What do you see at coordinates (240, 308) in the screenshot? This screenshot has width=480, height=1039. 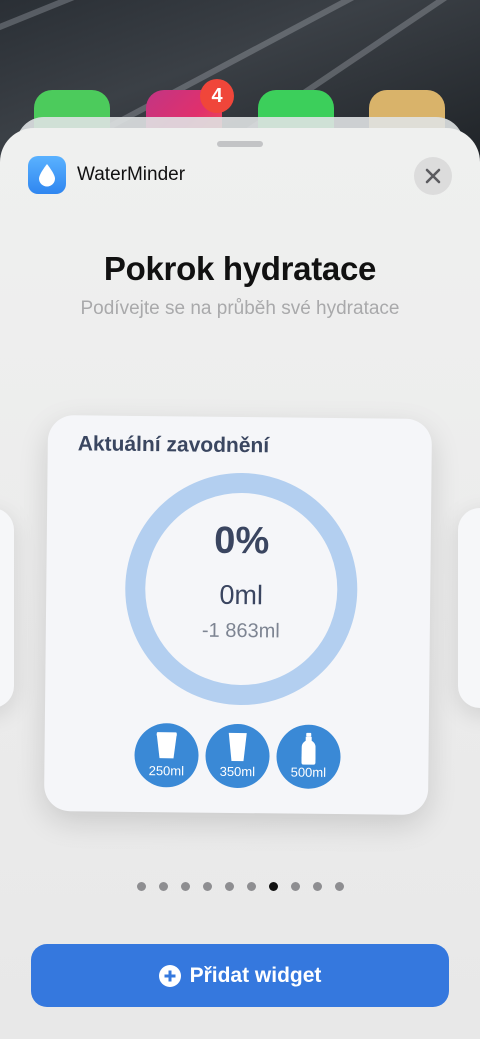 I see `widget-description: Podívejte se na průběh své hydratace` at bounding box center [240, 308].